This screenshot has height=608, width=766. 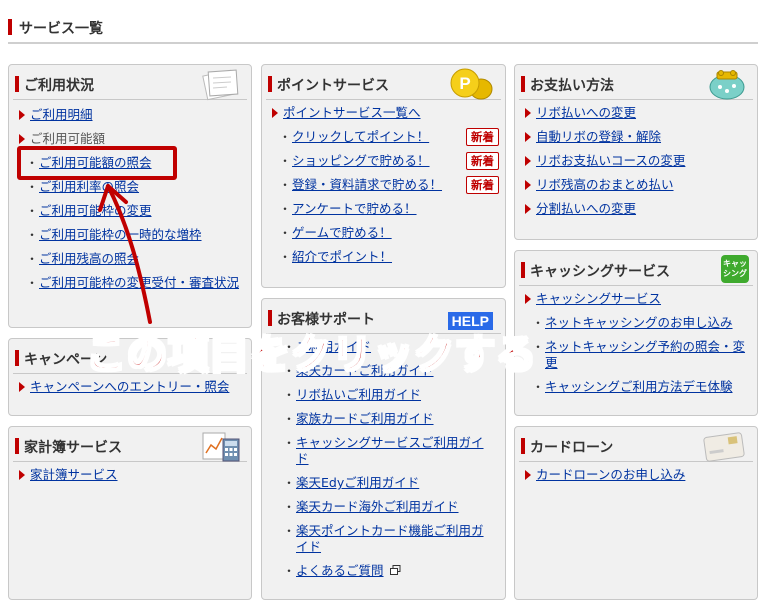 What do you see at coordinates (311, 355) in the screenshot?
I see `annotation-text: この項目をクリックする` at bounding box center [311, 355].